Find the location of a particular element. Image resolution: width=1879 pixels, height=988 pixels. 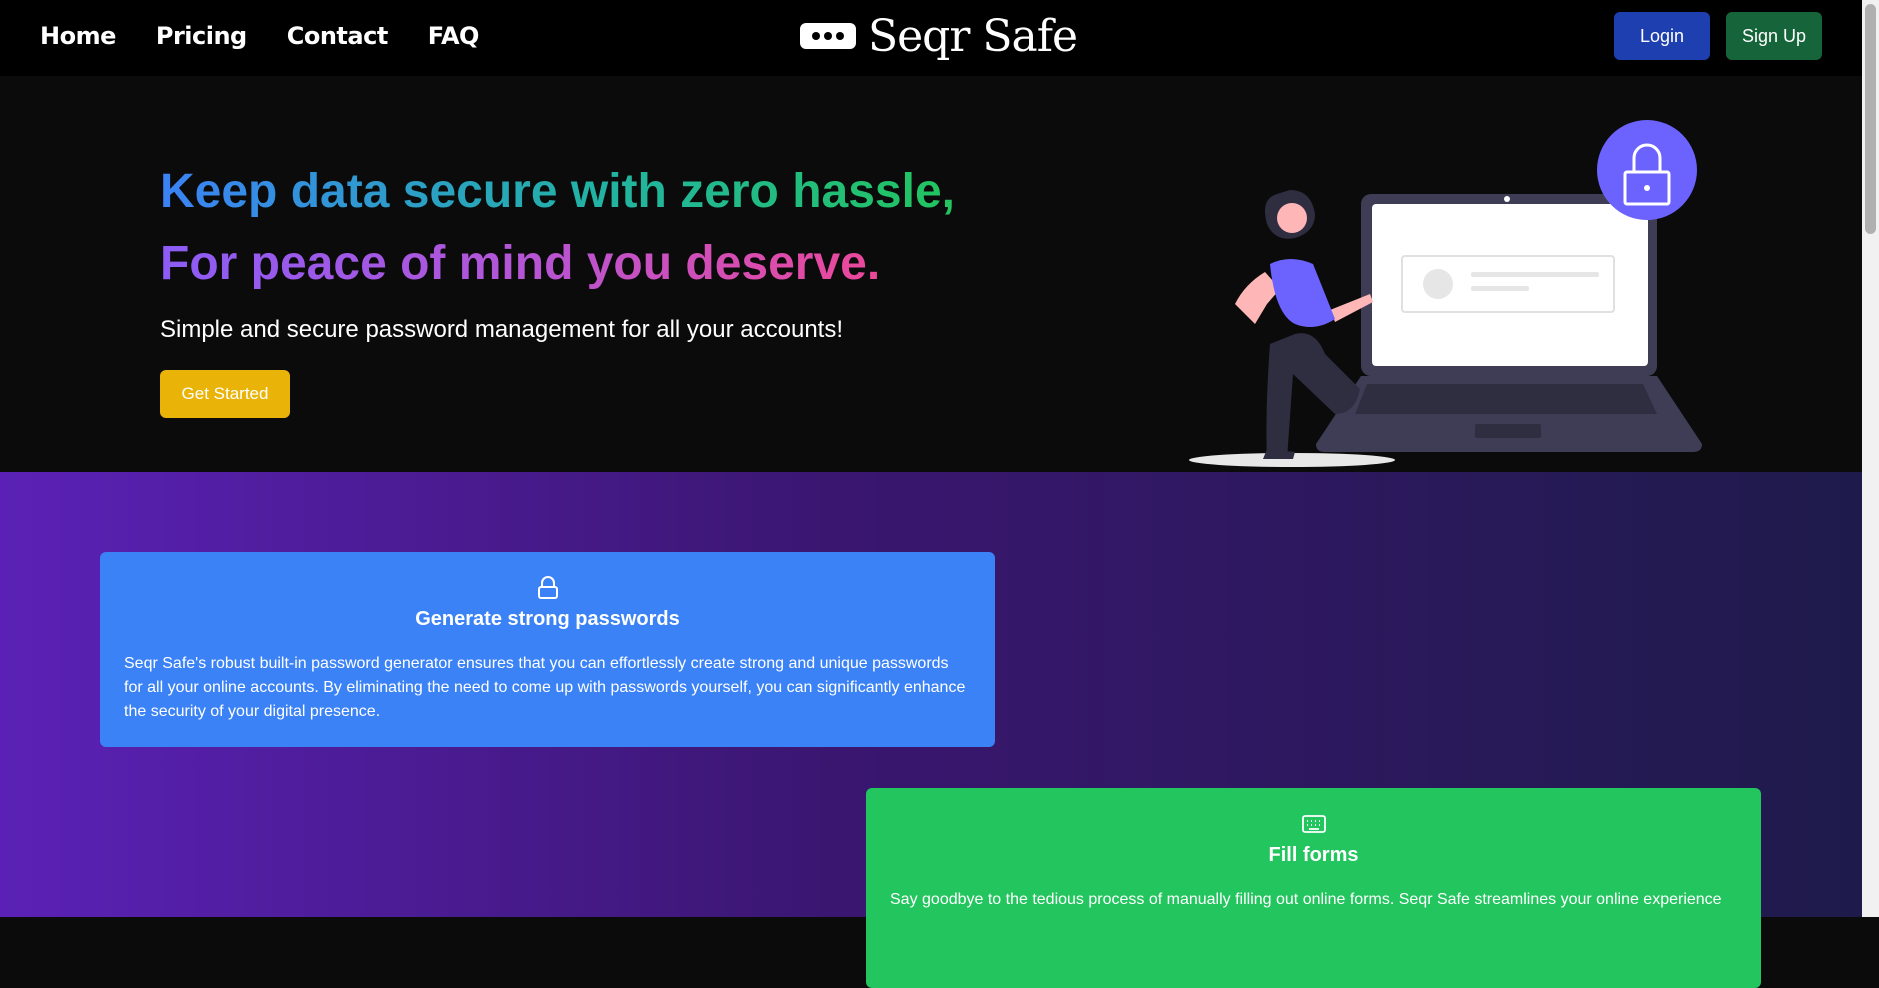

get-started-button: Get Started is located at coordinates (225, 394).